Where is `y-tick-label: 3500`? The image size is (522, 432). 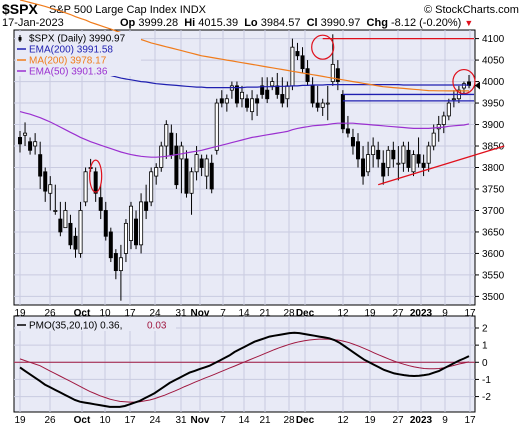 y-tick-label: 3500 is located at coordinates (493, 297).